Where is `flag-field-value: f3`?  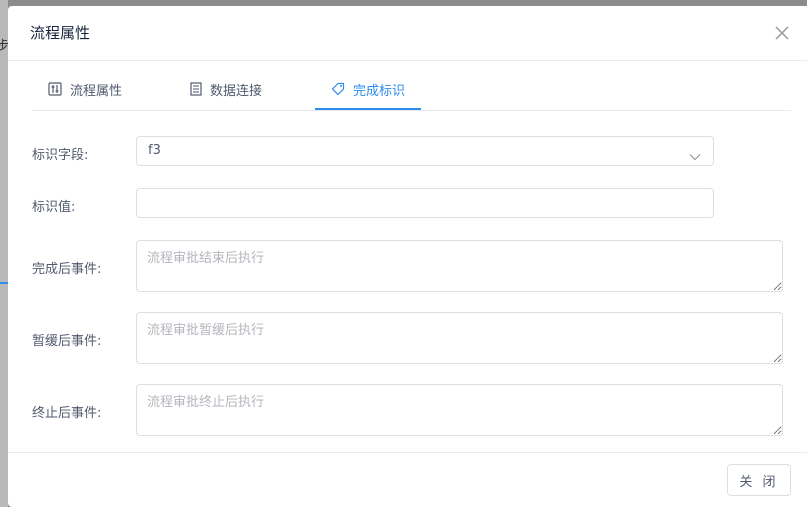 flag-field-value: f3 is located at coordinates (154, 150).